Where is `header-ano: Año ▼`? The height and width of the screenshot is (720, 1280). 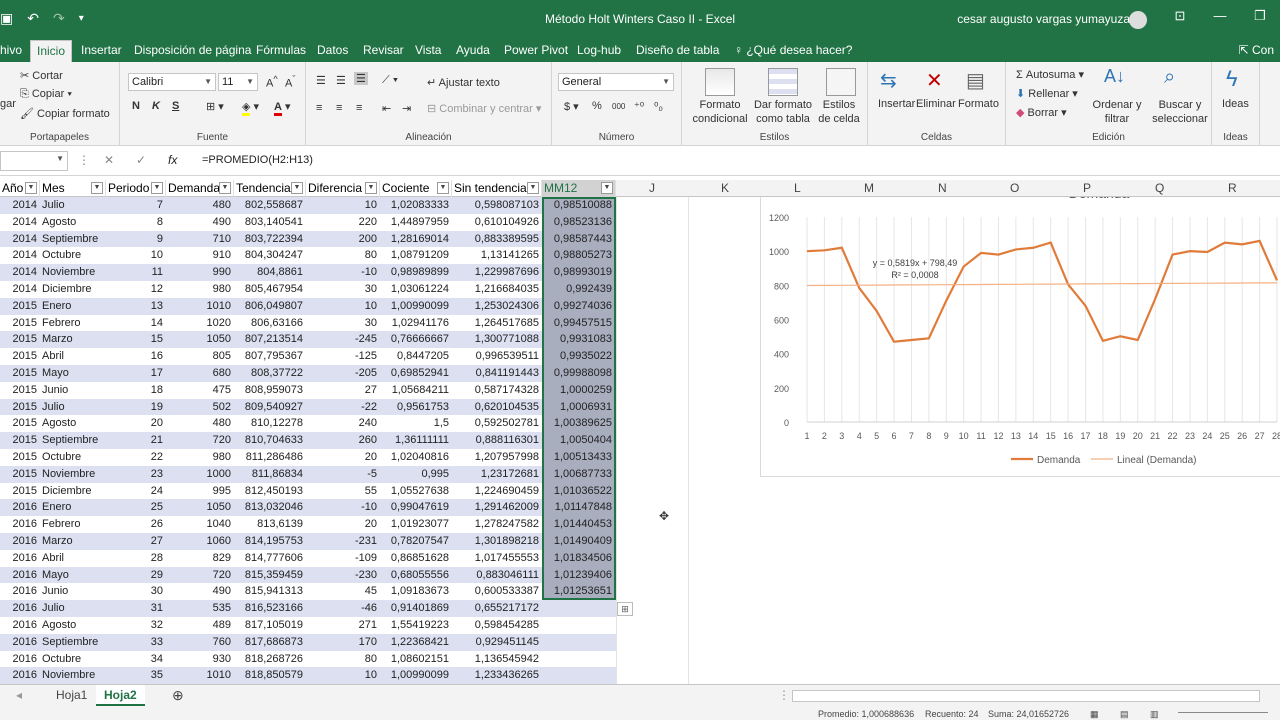 header-ano: Año ▼ is located at coordinates (20, 188).